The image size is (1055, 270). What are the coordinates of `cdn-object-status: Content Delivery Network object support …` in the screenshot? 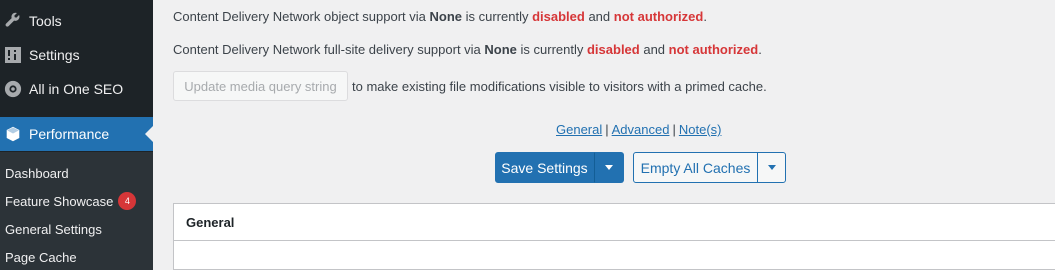 It's located at (440, 16).